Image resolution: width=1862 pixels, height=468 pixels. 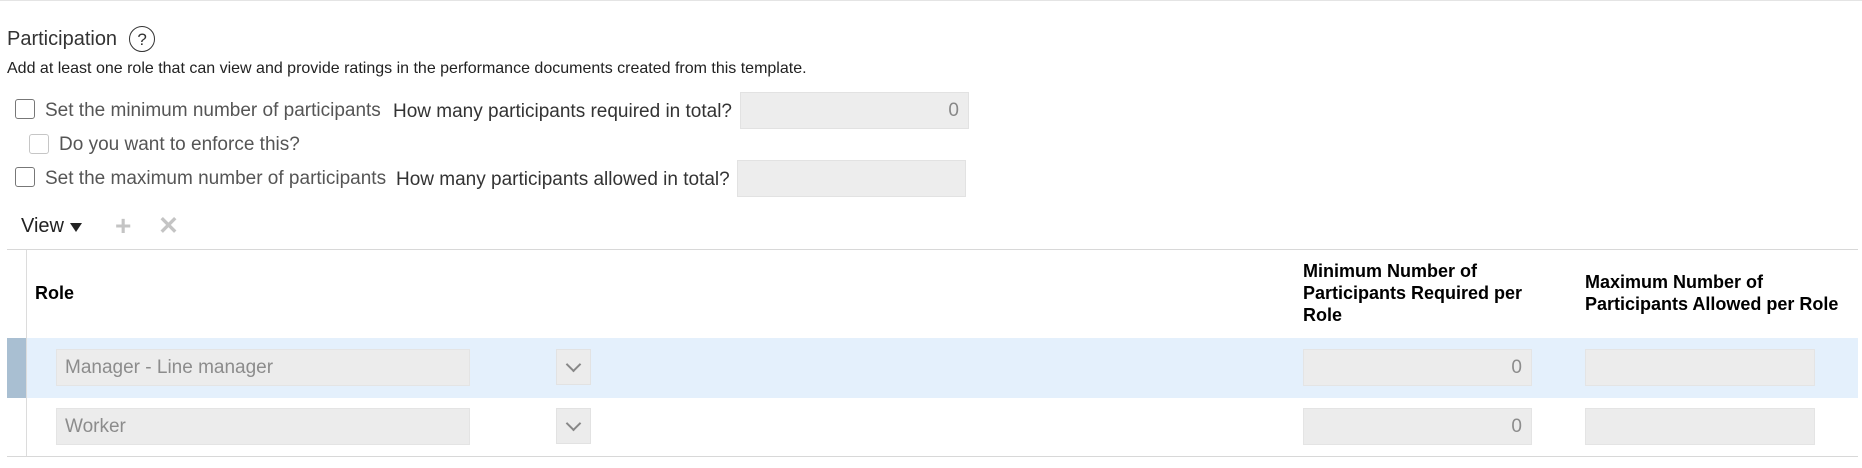 I want to click on column-header-max-line: Maximum Number of, so click(x=1674, y=282).